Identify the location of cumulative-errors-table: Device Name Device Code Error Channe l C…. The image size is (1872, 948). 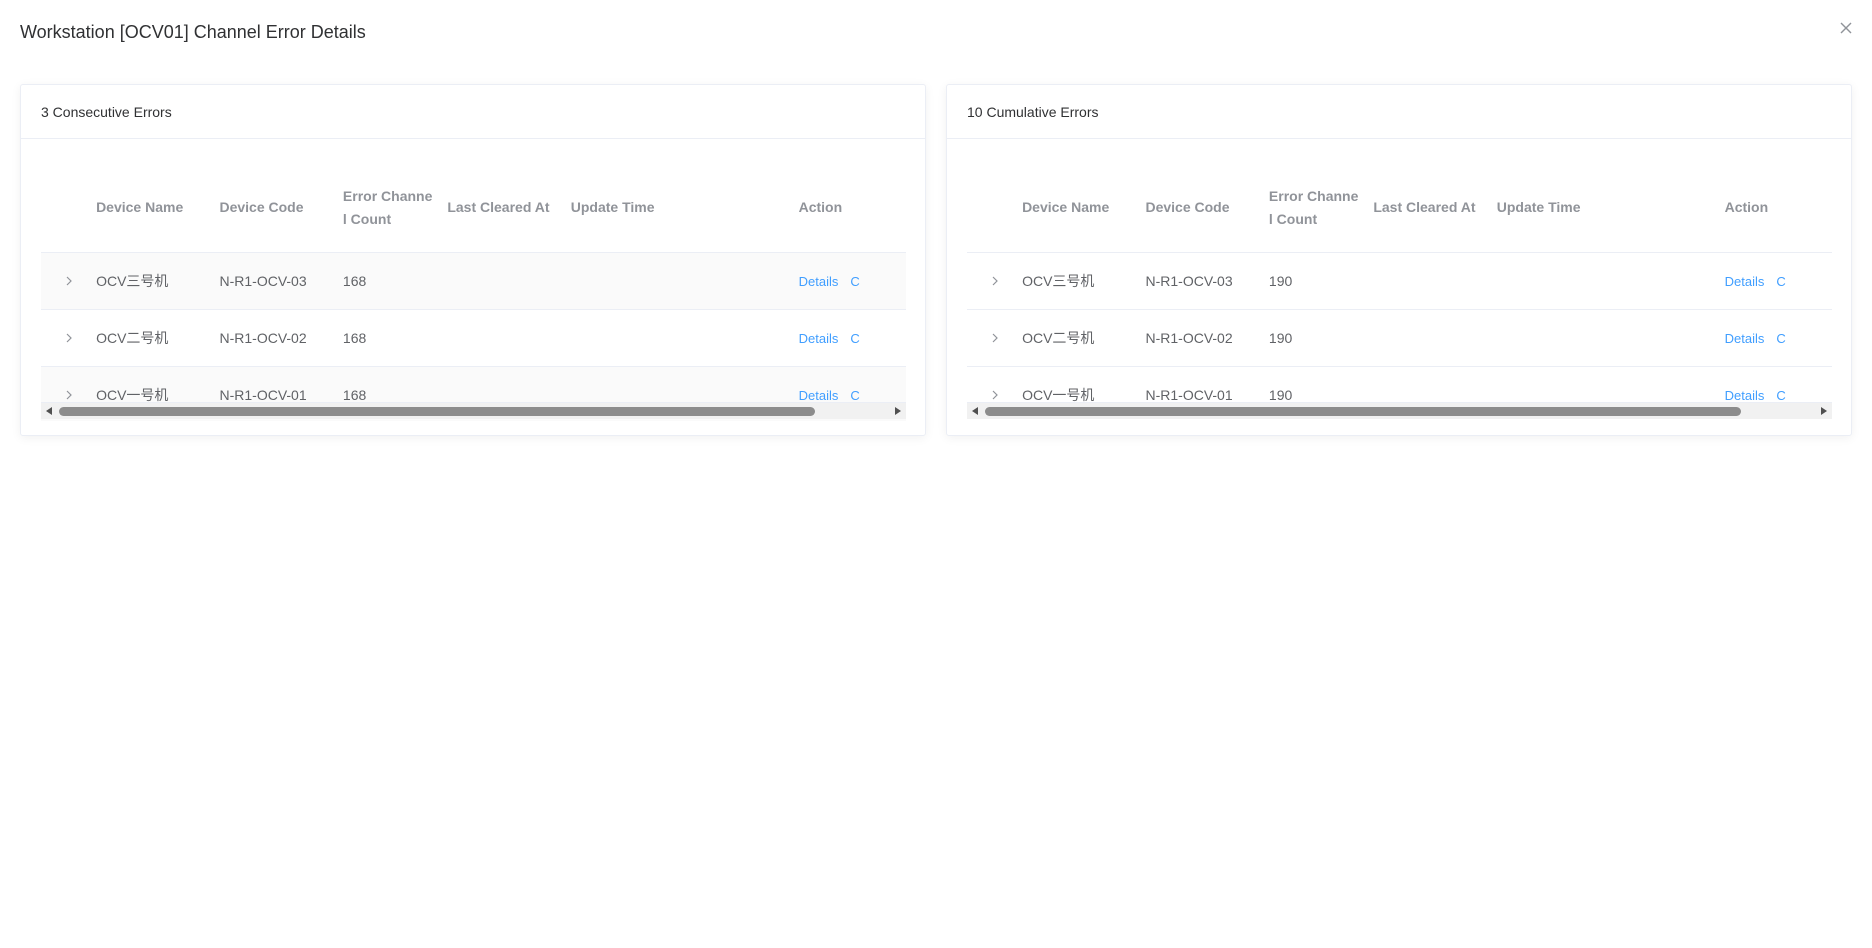
(1399, 280).